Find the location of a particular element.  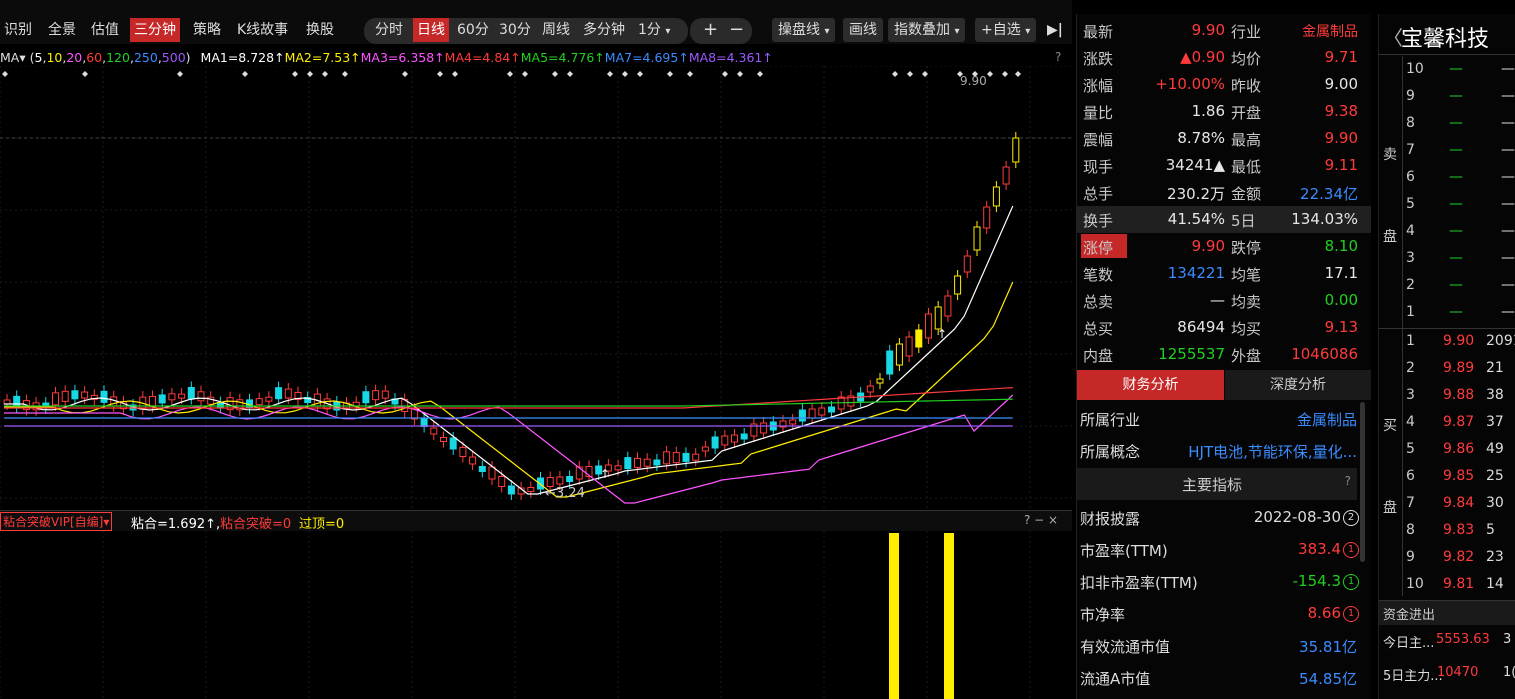

ma1-value: MA1=8.728↑ is located at coordinates (242, 57).